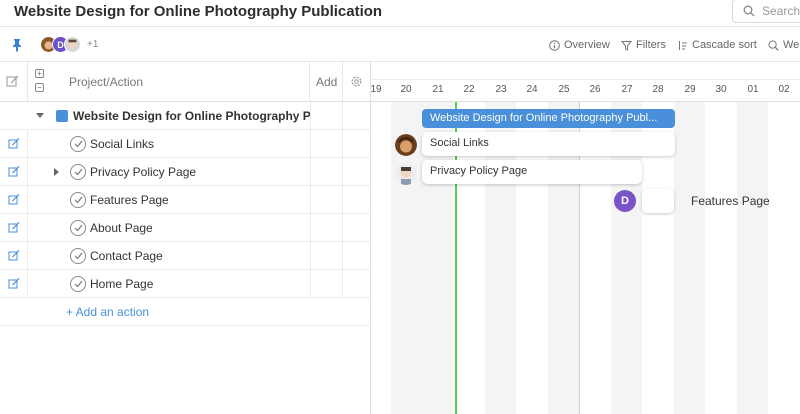  Describe the element at coordinates (121, 228) in the screenshot. I see `task-label: About Page` at that location.